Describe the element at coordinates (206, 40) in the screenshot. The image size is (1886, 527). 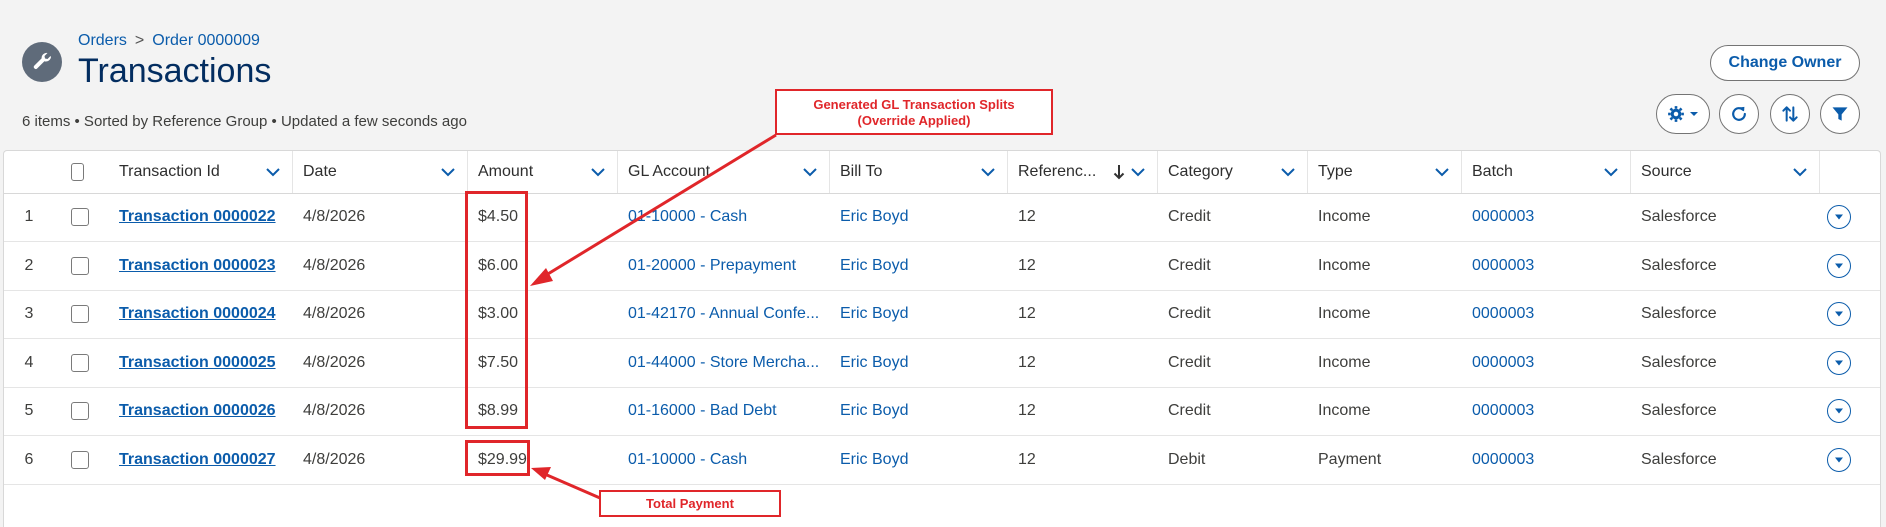
I see `breadcrumb-order-link: Order 0000009` at that location.